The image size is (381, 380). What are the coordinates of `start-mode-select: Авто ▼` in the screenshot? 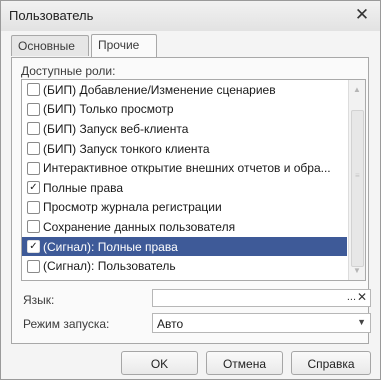 It's located at (261, 323).